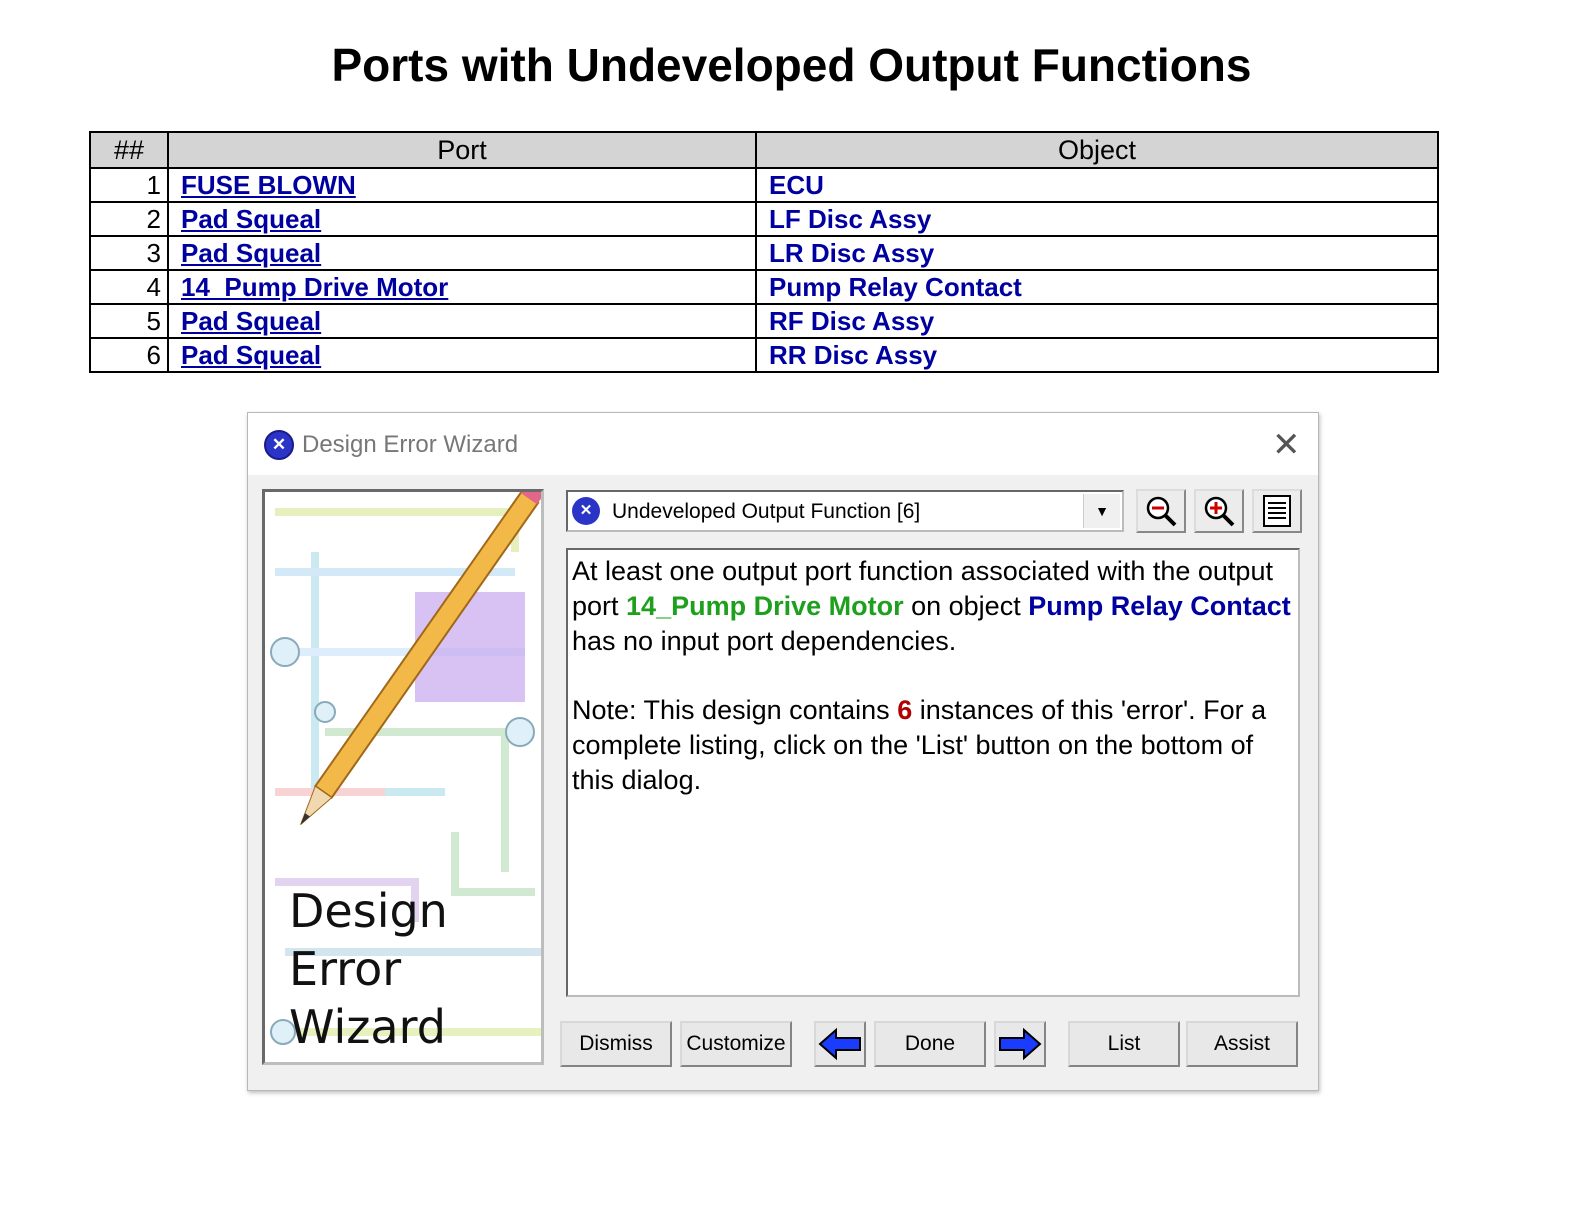 The width and height of the screenshot is (1583, 1206). What do you see at coordinates (367, 1027) in the screenshot?
I see `caption-line-wizard: Wizard` at bounding box center [367, 1027].